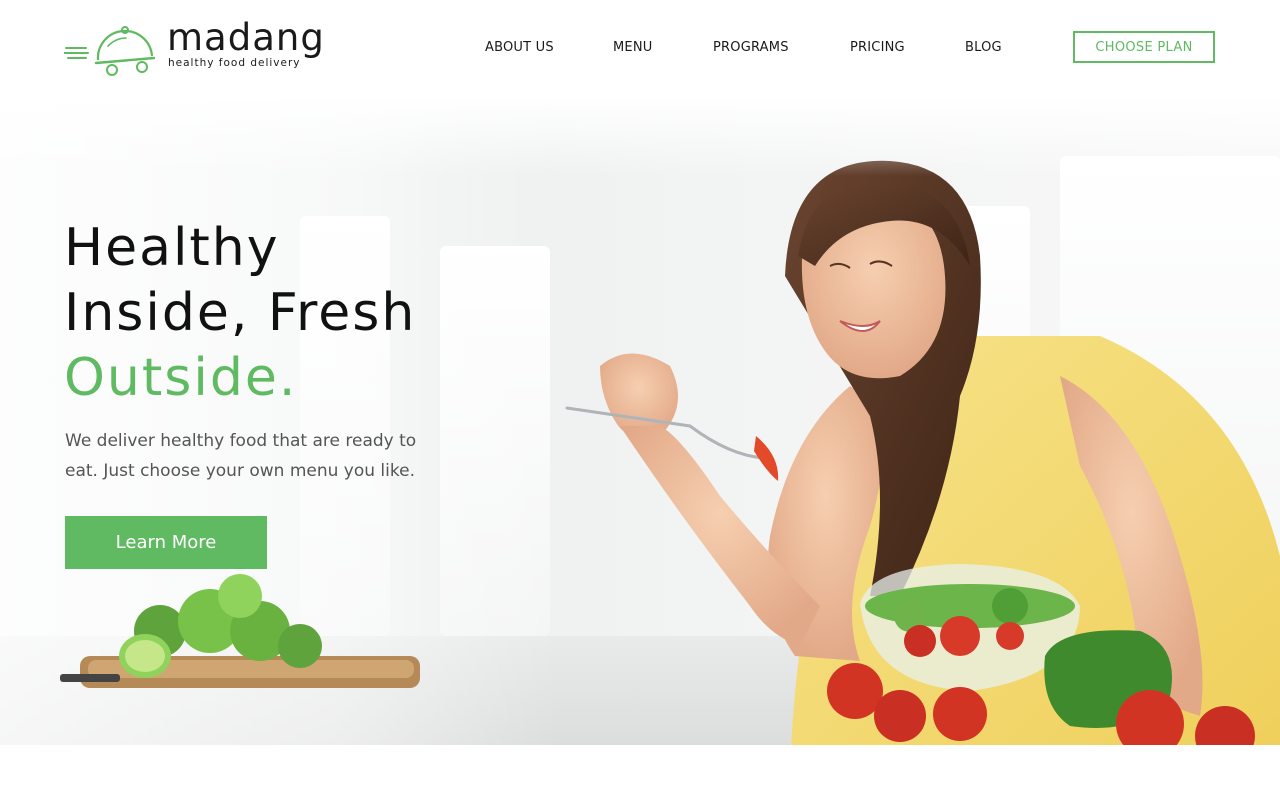 This screenshot has width=1280, height=800. I want to click on brand-logo: madang healthy food delivery, so click(194, 50).